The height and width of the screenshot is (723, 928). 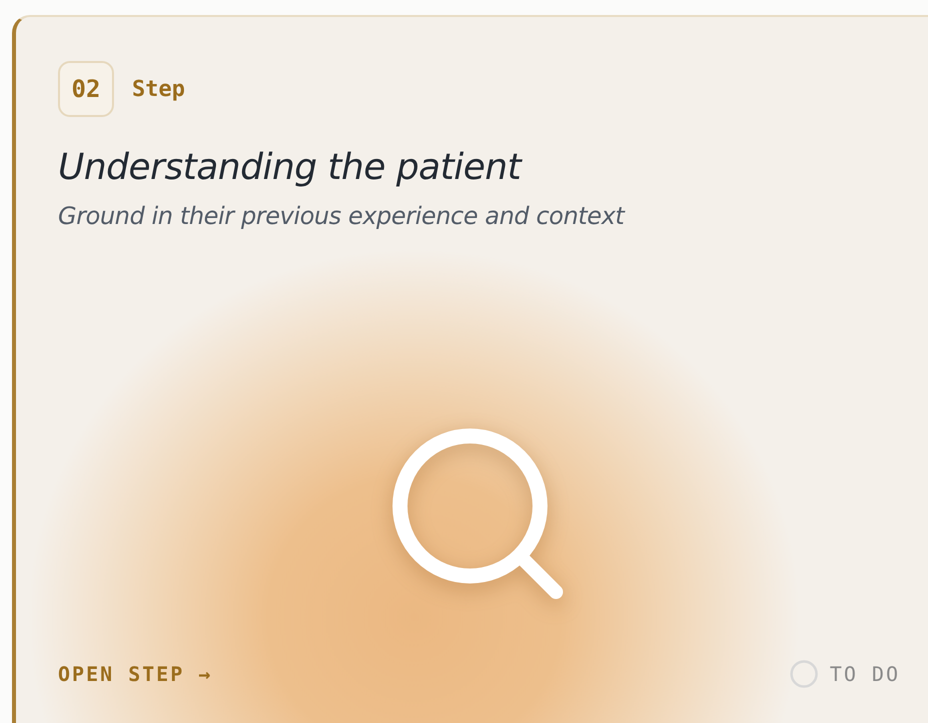 I want to click on status-label: TO DO, so click(x=865, y=674).